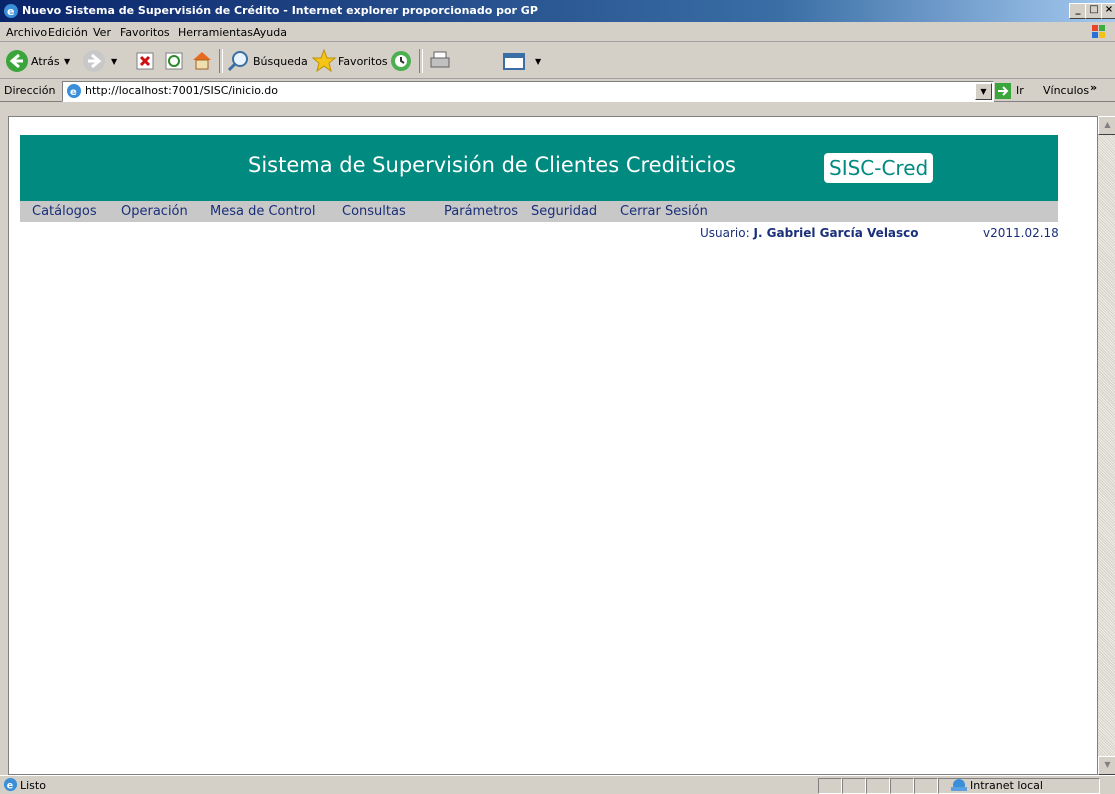  What do you see at coordinates (538, 61) in the screenshot?
I see `edit-dropdown-icon: ▼` at bounding box center [538, 61].